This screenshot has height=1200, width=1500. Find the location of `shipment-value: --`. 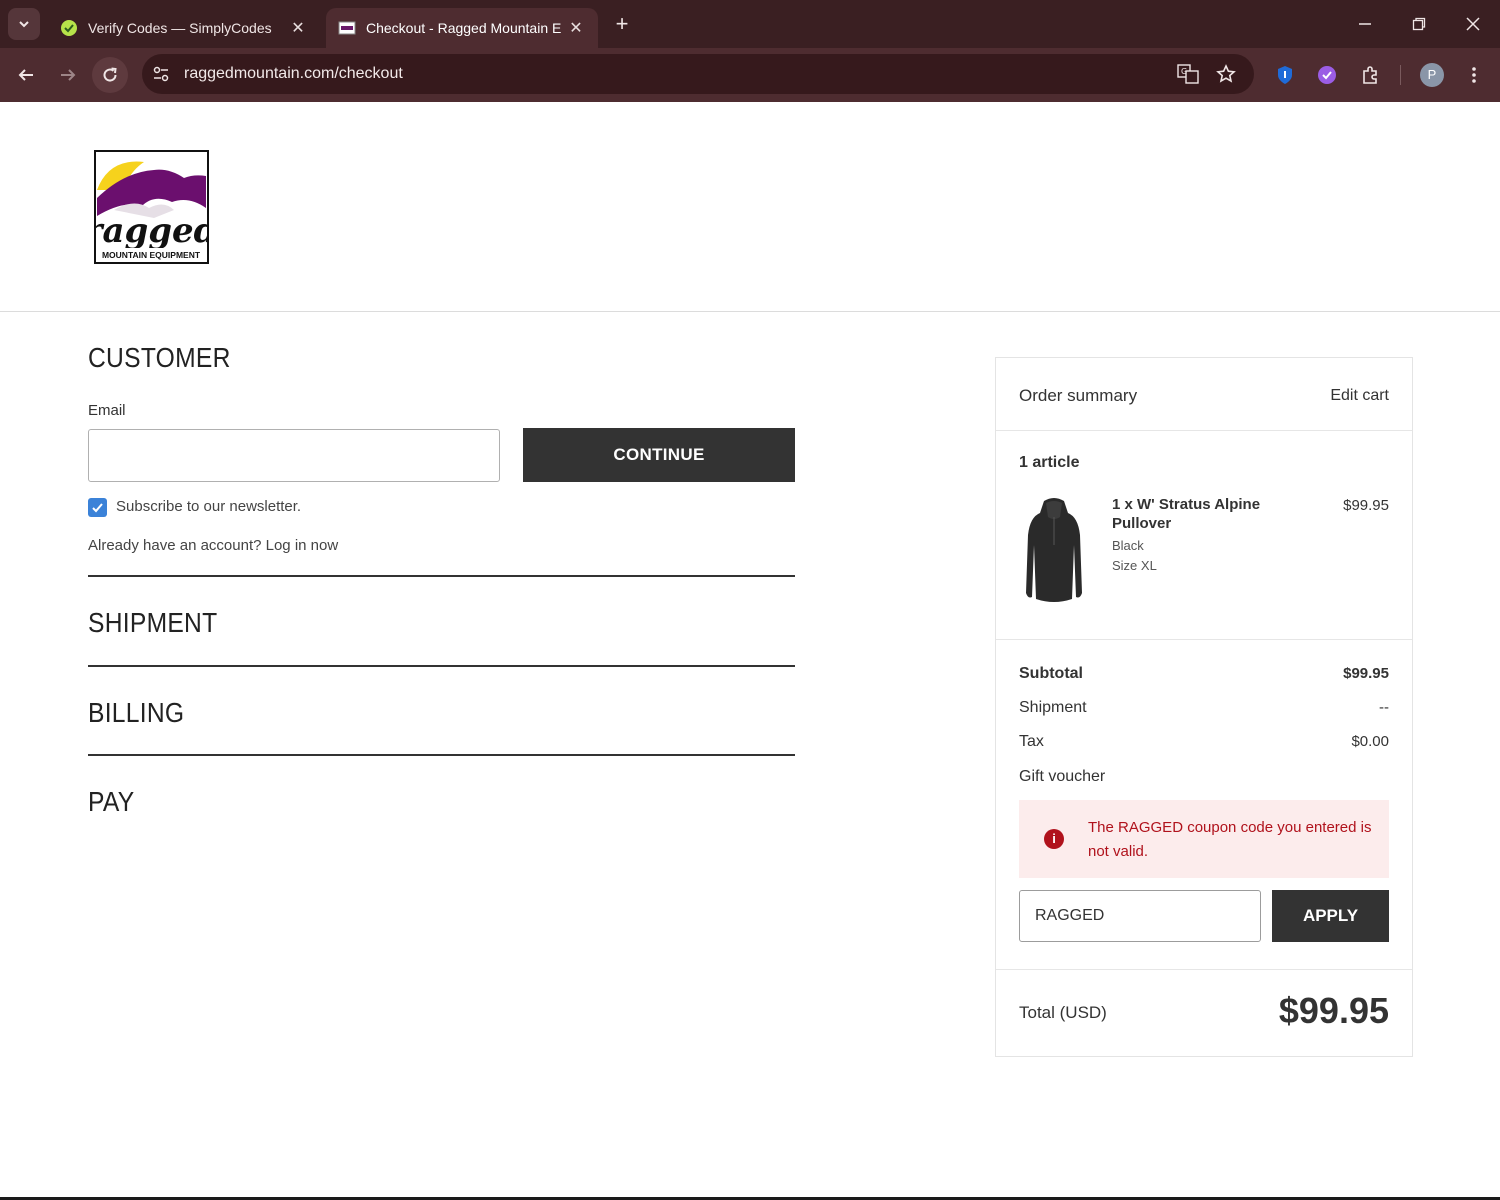

shipment-value: -- is located at coordinates (1384, 707).